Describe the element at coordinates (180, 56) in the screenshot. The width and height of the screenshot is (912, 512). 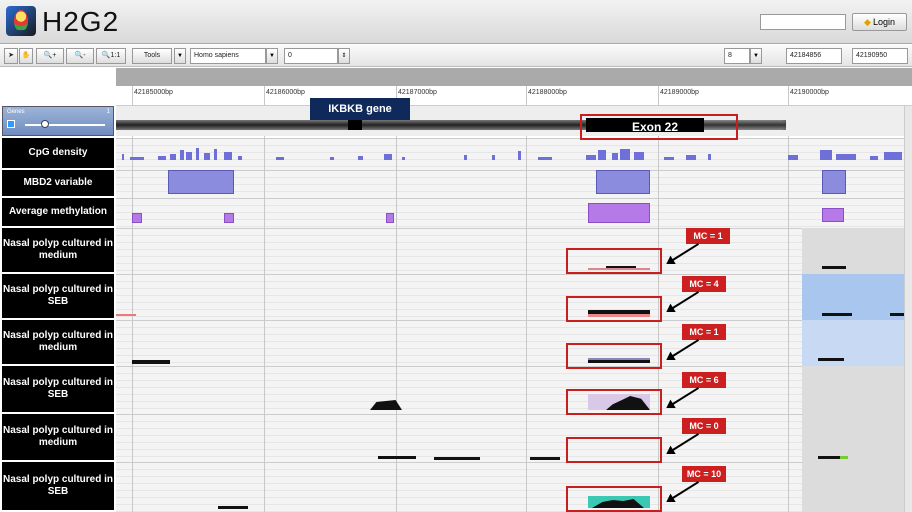
I see `tools-dropdown-arrow: ▼` at that location.